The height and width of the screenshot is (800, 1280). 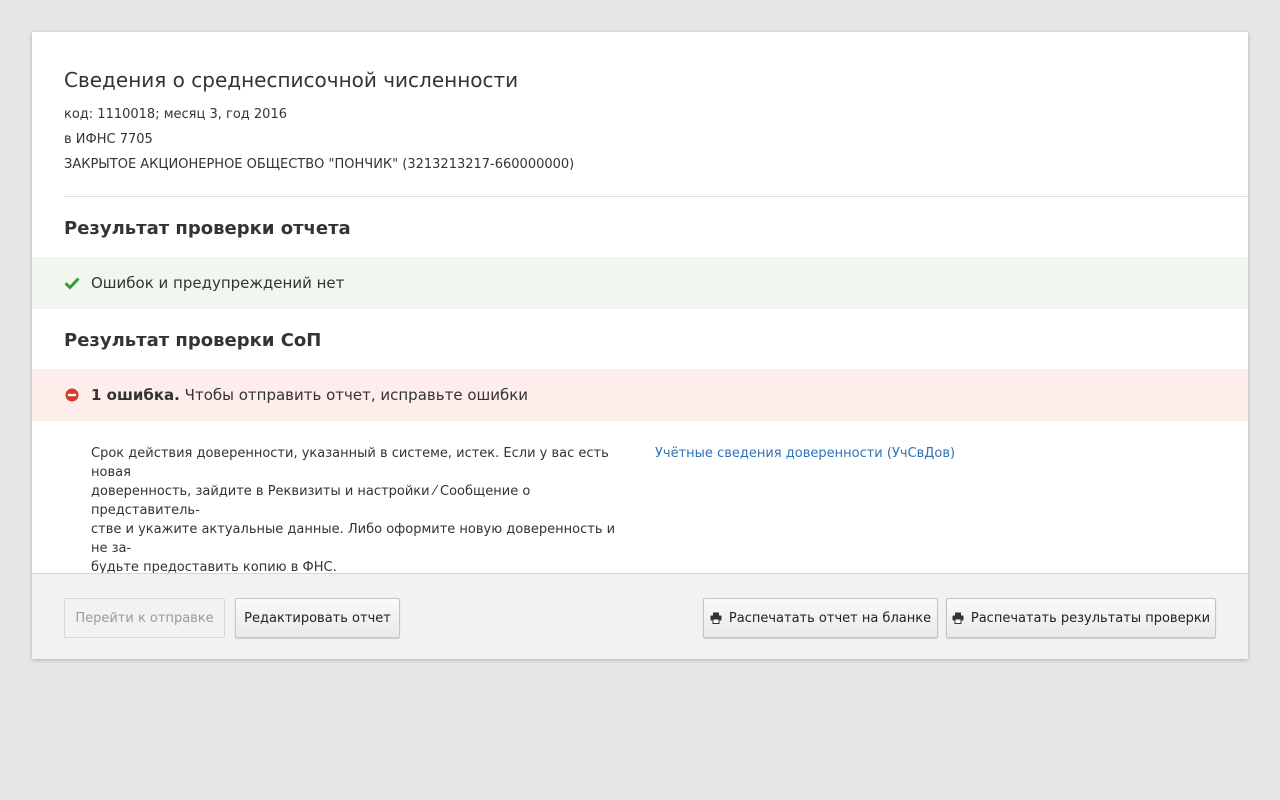 I want to click on report-check-status-text: Ошибок и предупреждений нет, so click(x=218, y=283).